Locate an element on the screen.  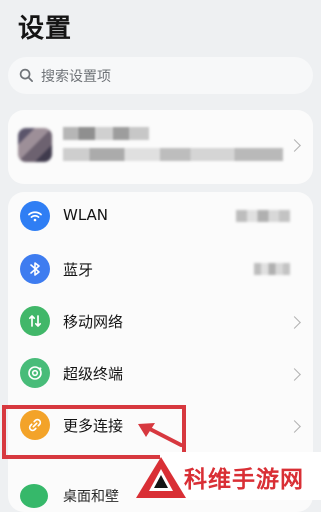
super-device-icon is located at coordinates (35, 373).